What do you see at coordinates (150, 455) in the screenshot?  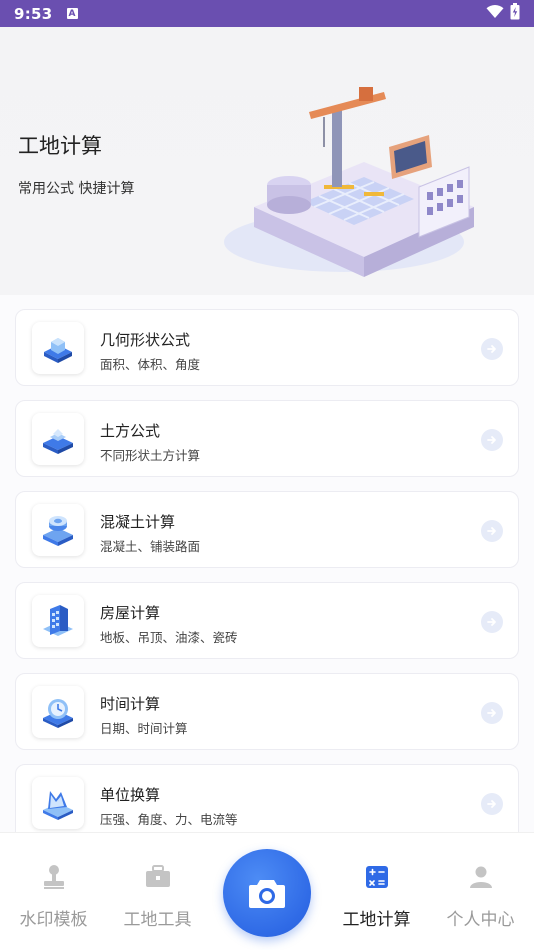 I see `item-subtitle: 不同形状土方计算` at bounding box center [150, 455].